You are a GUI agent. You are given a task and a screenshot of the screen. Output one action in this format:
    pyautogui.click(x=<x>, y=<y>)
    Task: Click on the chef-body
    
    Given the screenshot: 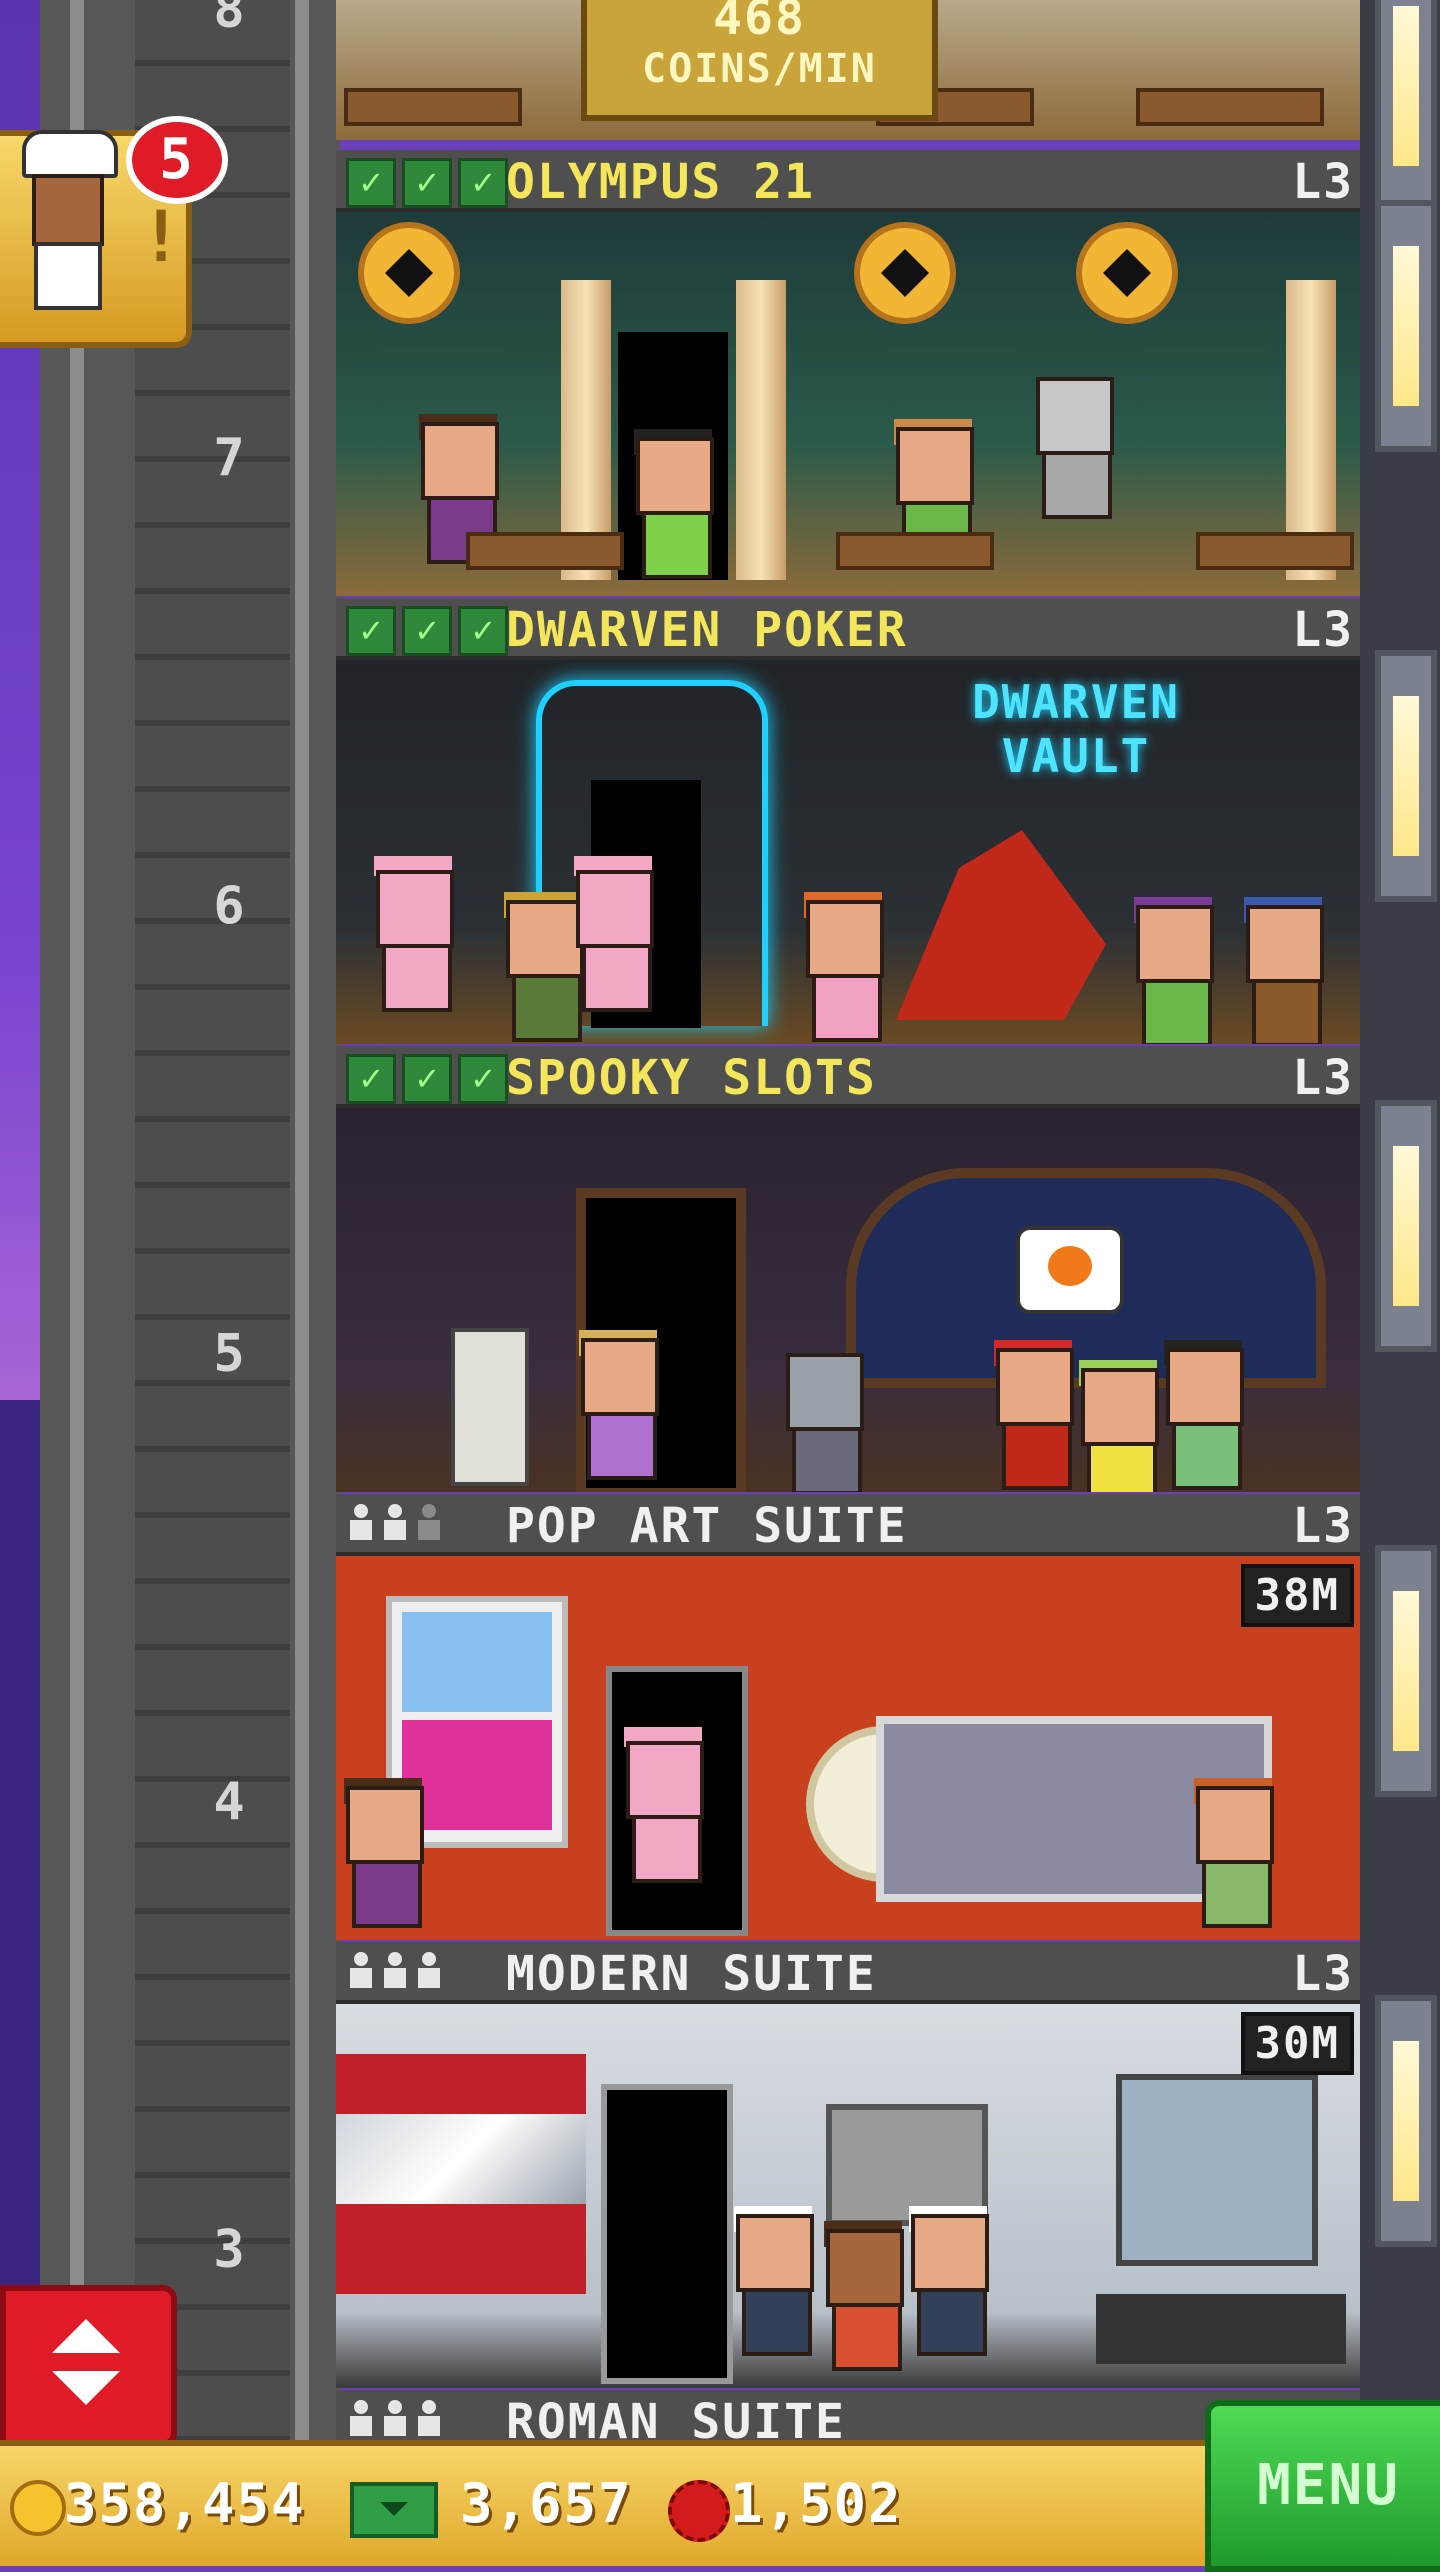 What is the action you would take?
    pyautogui.click(x=68, y=276)
    